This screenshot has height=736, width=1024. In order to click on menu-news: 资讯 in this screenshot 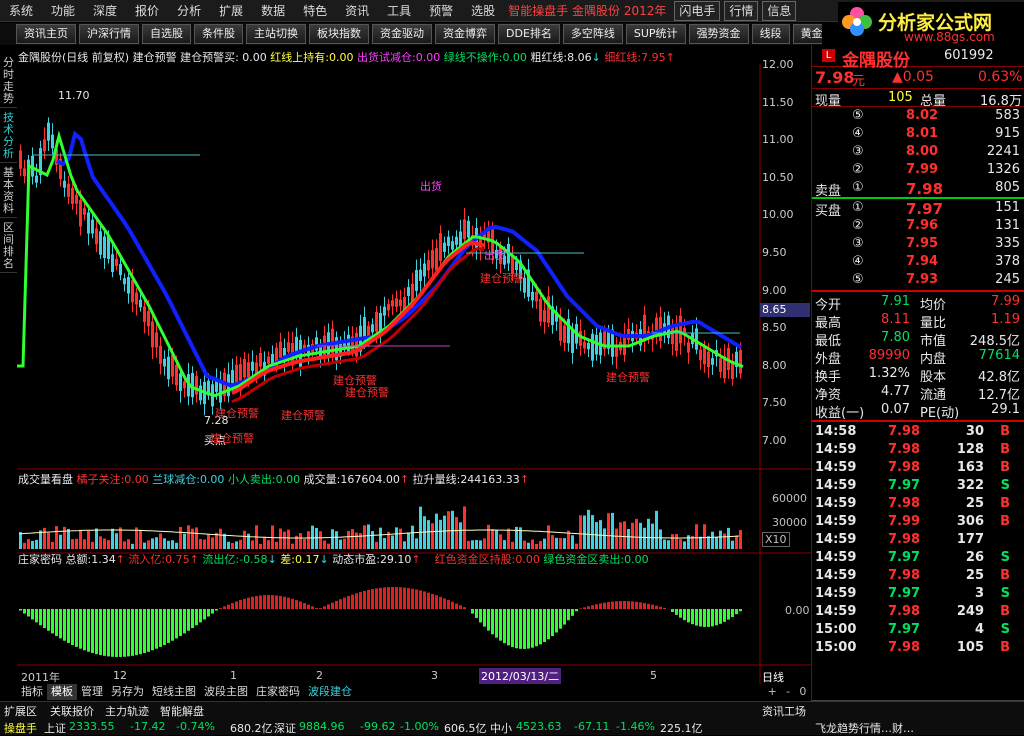, I will do `click(357, 11)`.